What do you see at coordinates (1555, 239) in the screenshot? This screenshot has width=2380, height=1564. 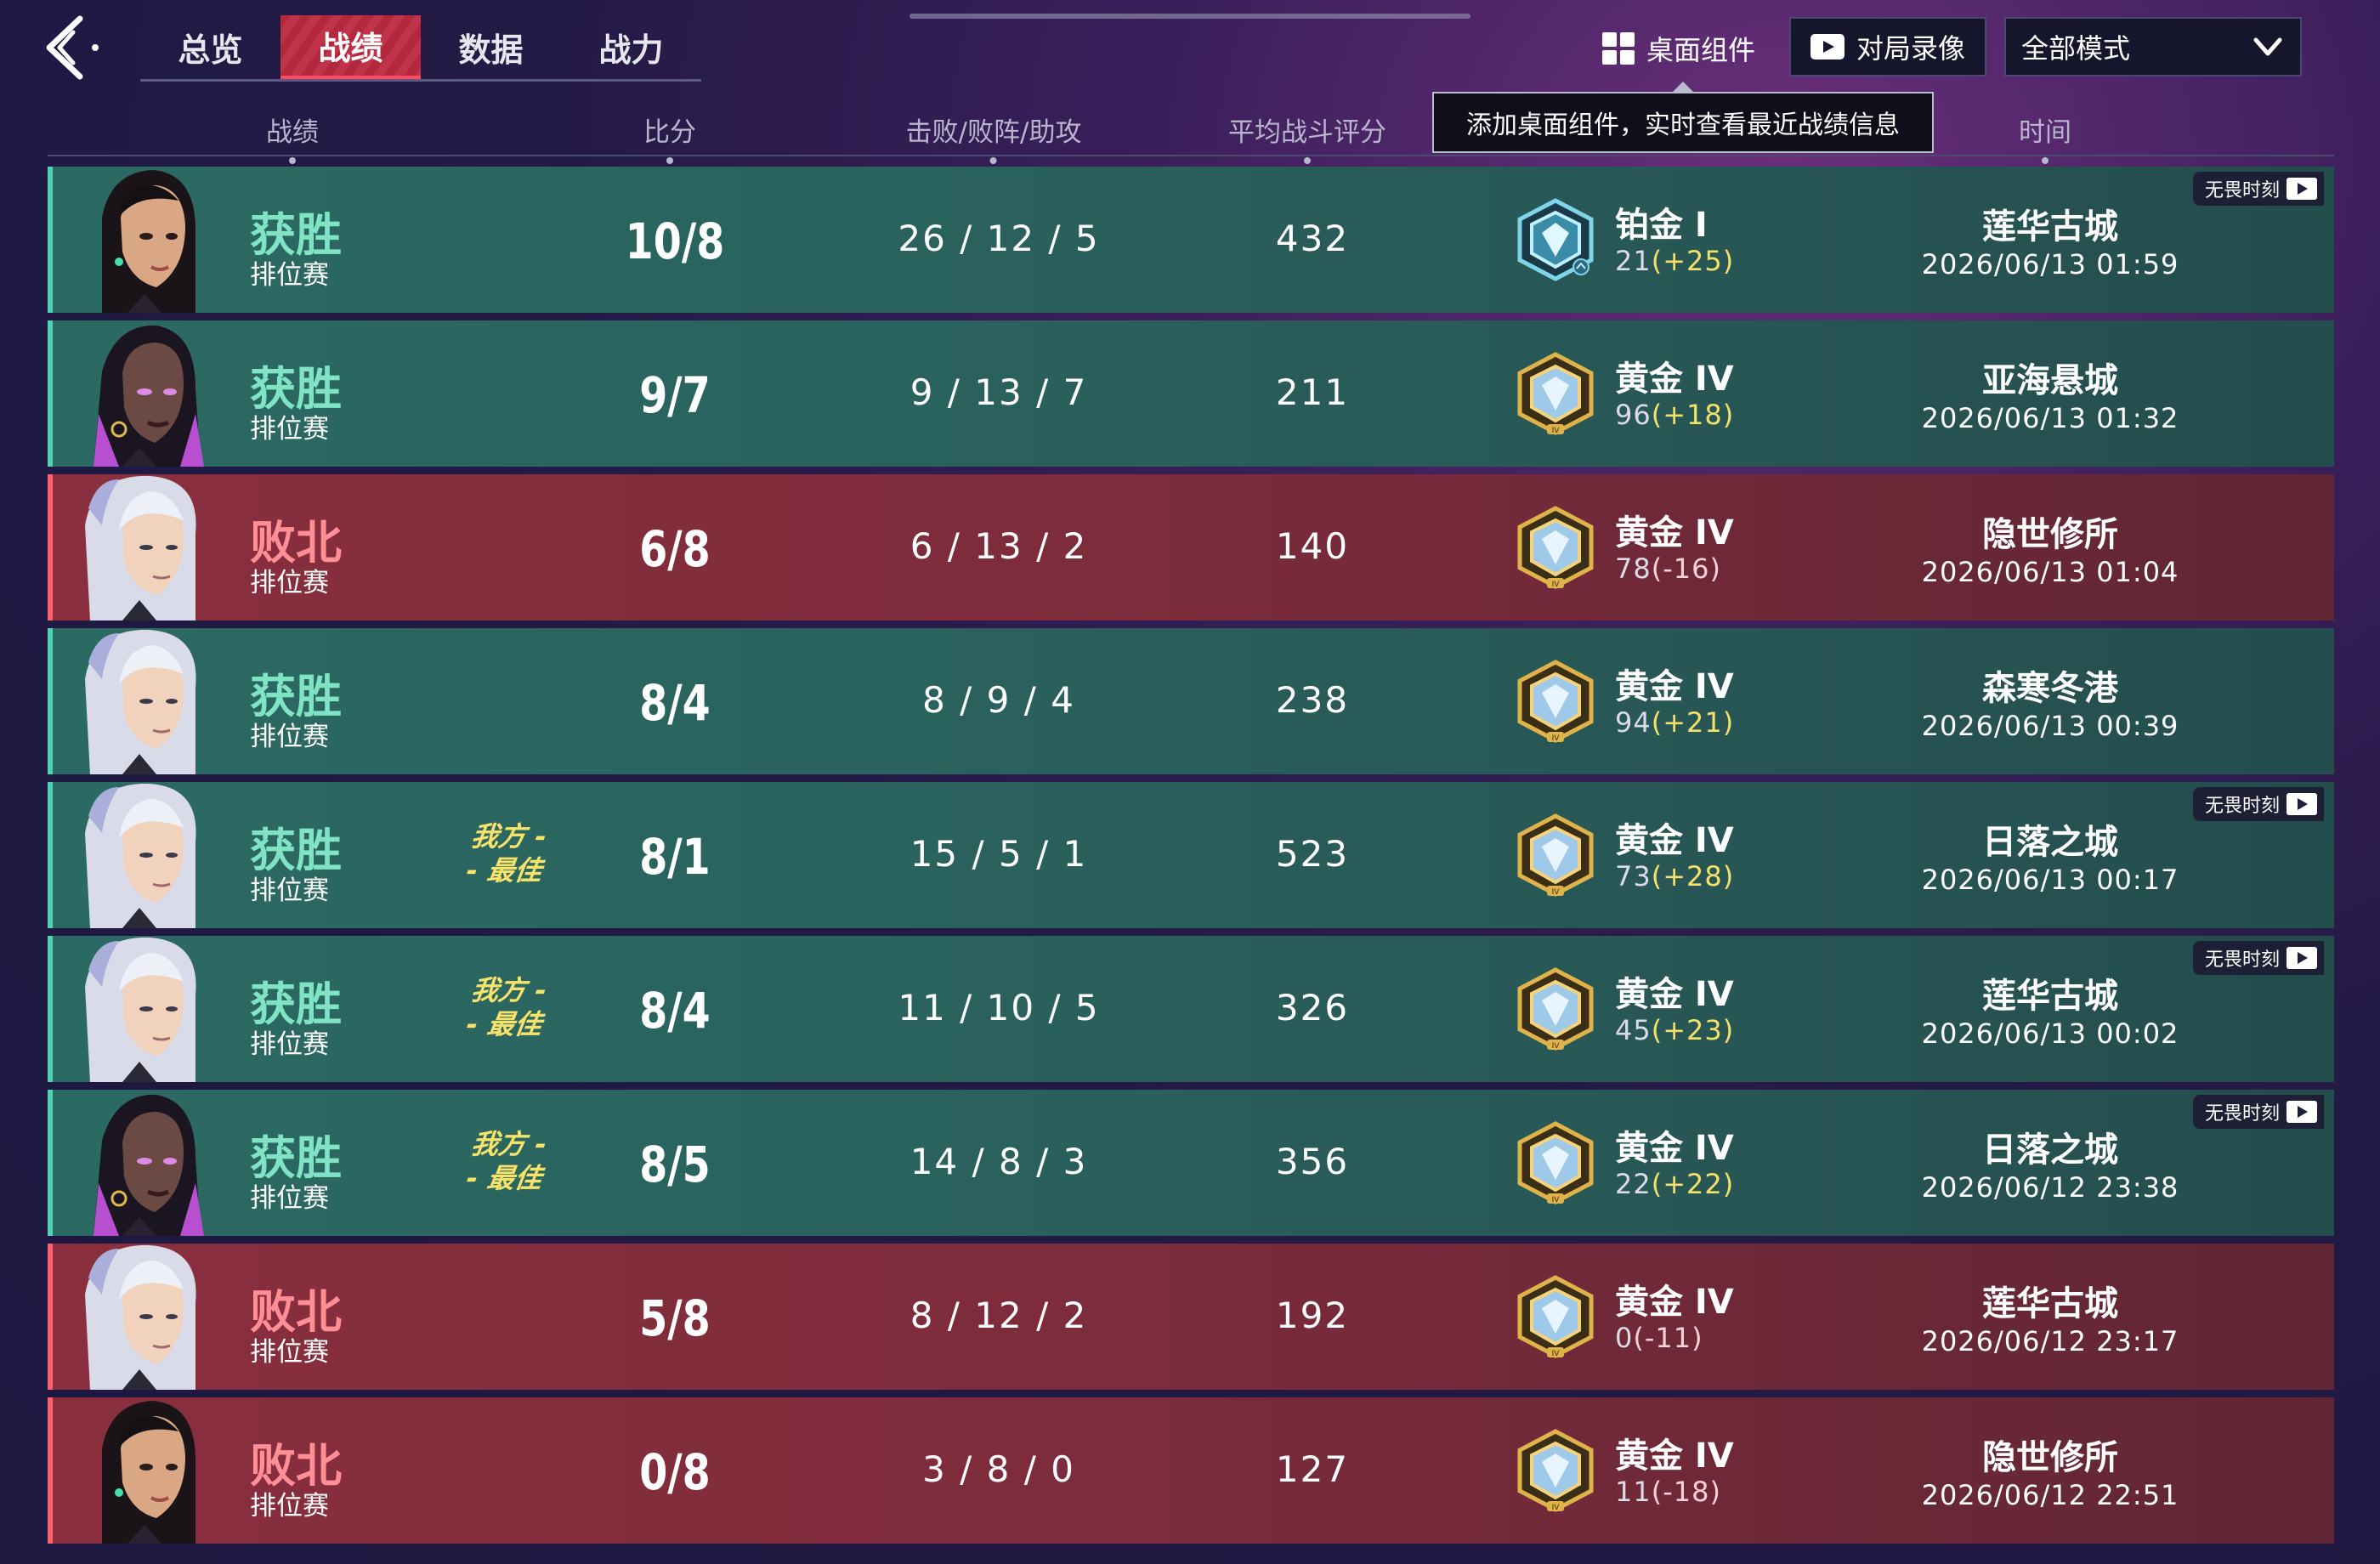 I see `rank-platinum-icon` at bounding box center [1555, 239].